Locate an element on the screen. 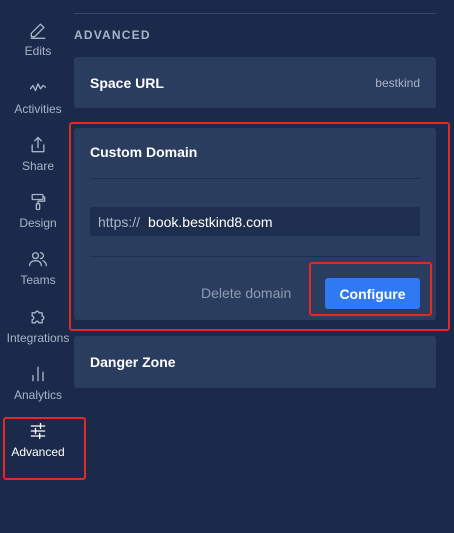  domain-field: https:// book.bestkind8.com is located at coordinates (255, 221).